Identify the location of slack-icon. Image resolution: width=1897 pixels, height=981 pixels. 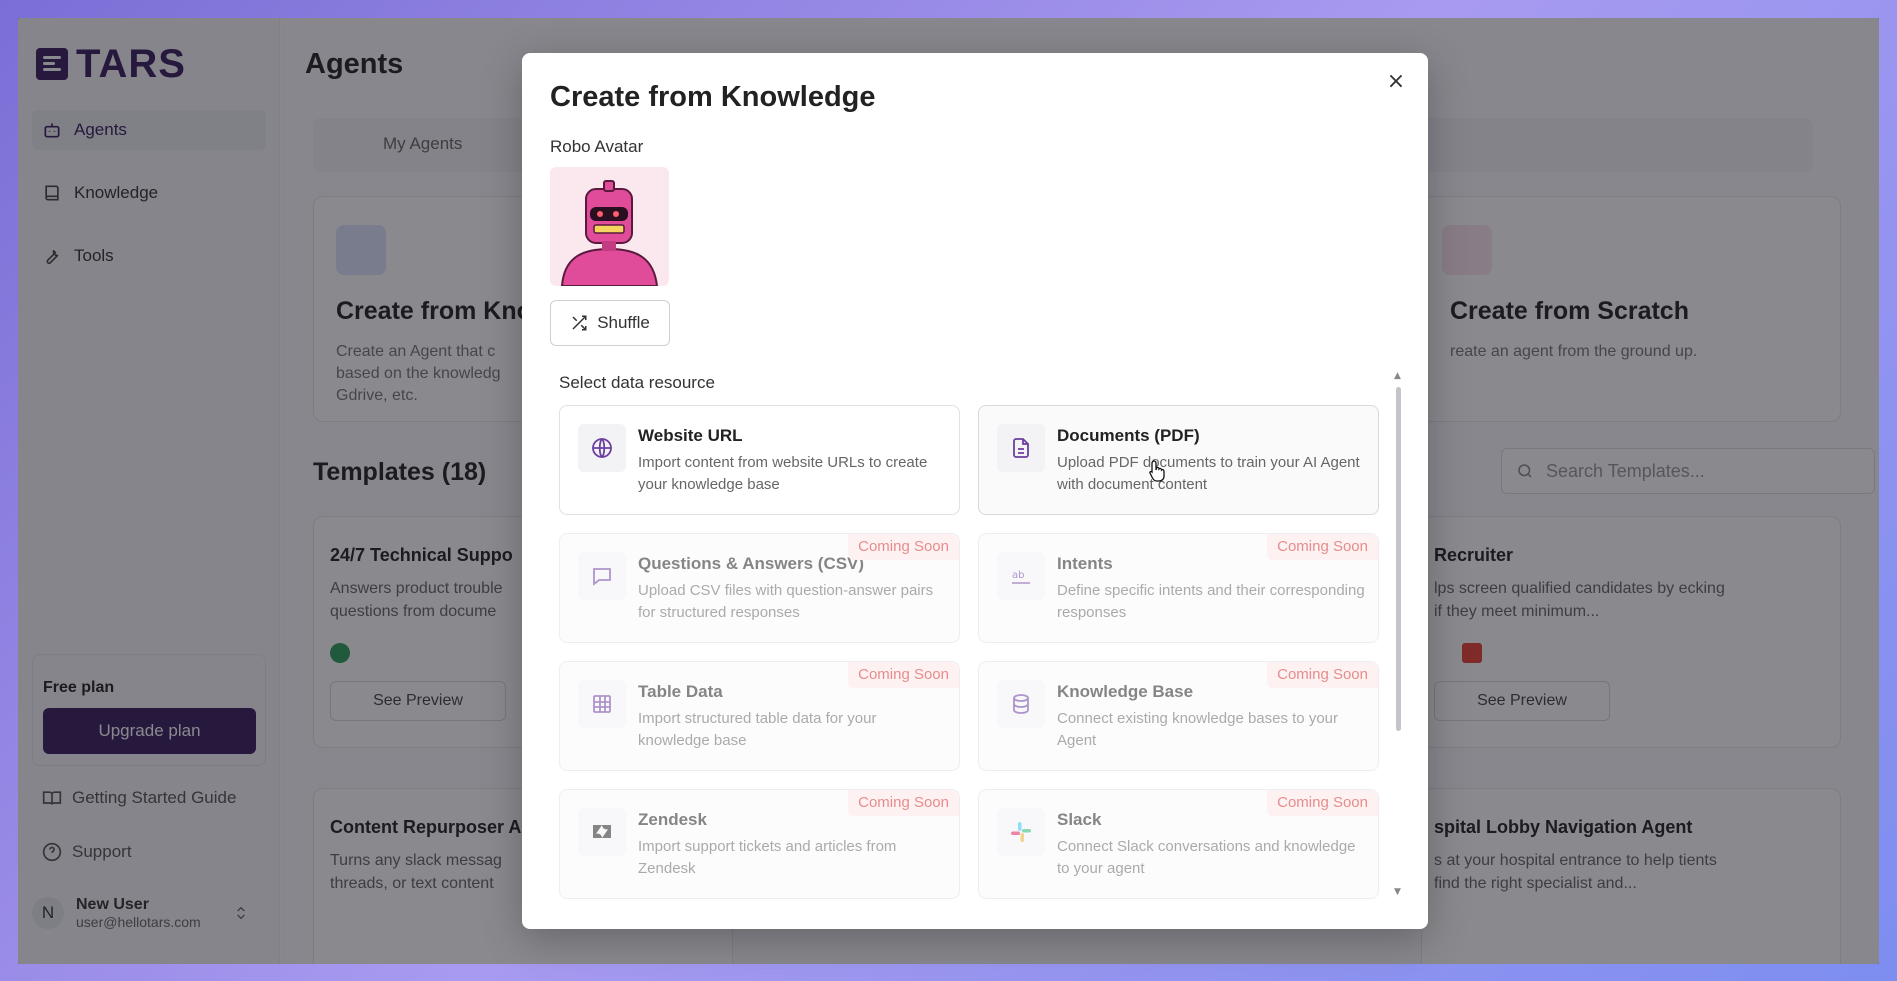
(1021, 832).